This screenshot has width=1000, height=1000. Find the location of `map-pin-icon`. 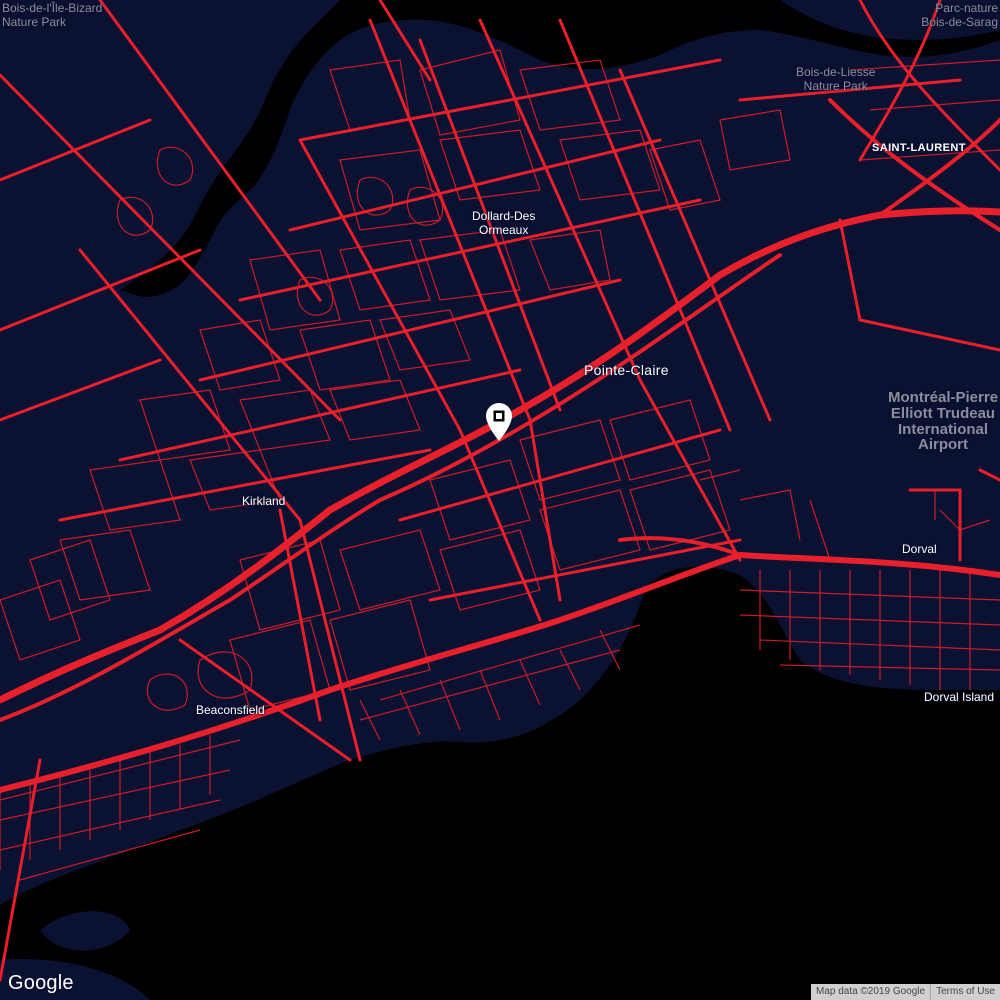

map-pin-icon is located at coordinates (499, 422).